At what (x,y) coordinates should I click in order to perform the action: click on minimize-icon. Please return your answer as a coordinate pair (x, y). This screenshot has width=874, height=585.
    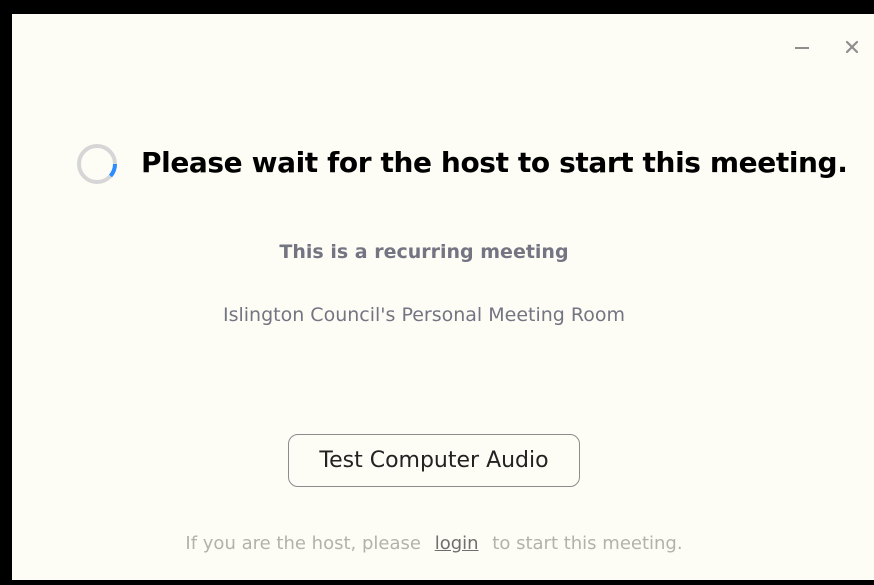
    Looking at the image, I should click on (802, 48).